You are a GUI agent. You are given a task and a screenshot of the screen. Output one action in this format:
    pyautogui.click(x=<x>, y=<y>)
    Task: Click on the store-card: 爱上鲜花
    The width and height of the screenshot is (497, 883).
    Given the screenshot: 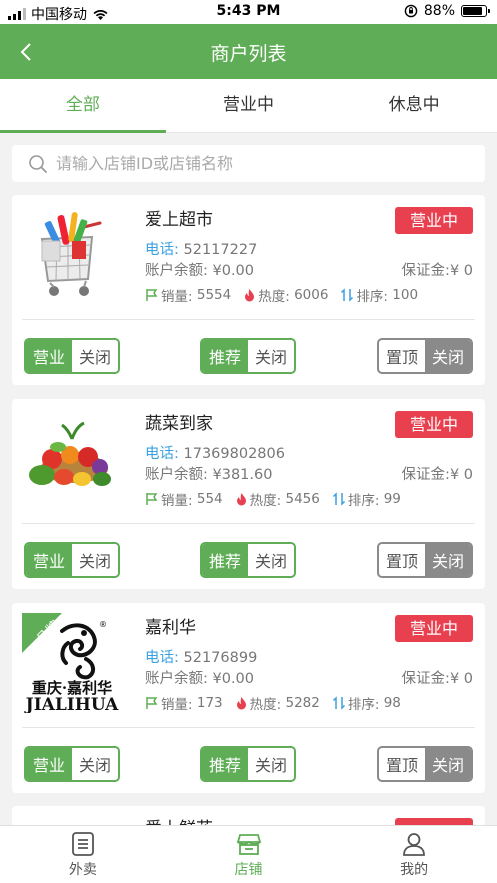 What is the action you would take?
    pyautogui.click(x=248, y=816)
    